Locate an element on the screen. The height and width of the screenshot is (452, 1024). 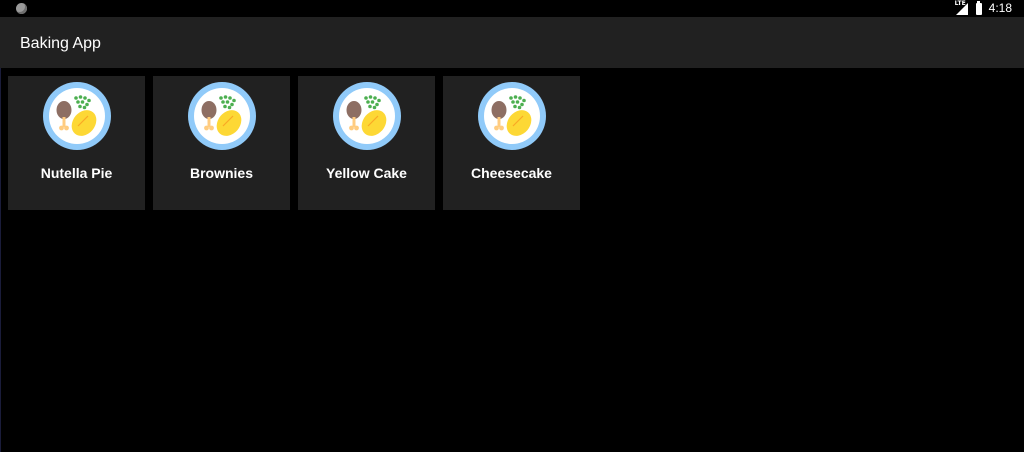
recipe-card-yellow-cake: Yellow Cake is located at coordinates (366, 143).